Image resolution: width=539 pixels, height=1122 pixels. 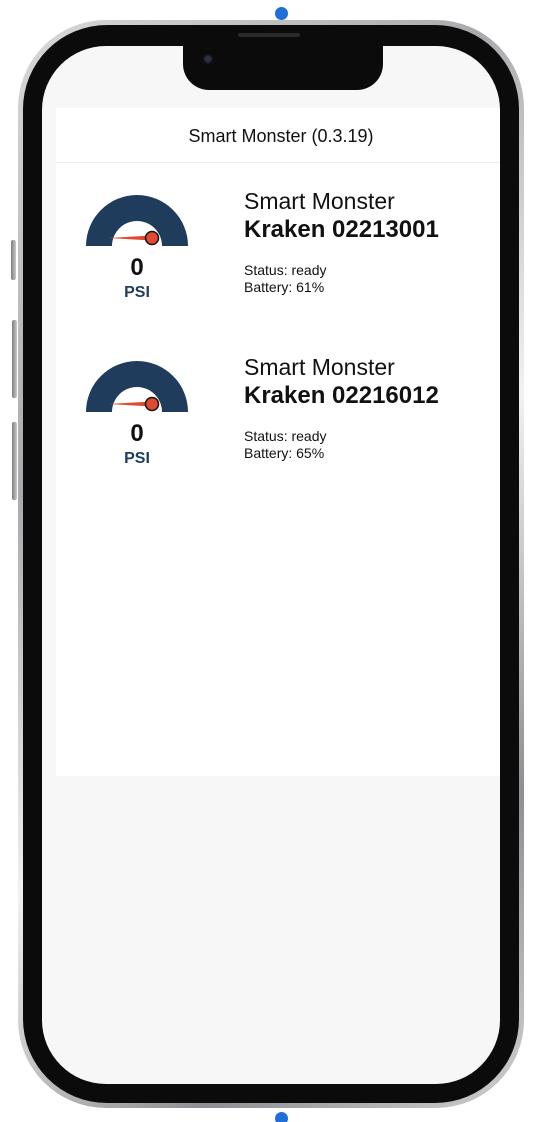 What do you see at coordinates (281, 1117) in the screenshot?
I see `bottom-marker-dot` at bounding box center [281, 1117].